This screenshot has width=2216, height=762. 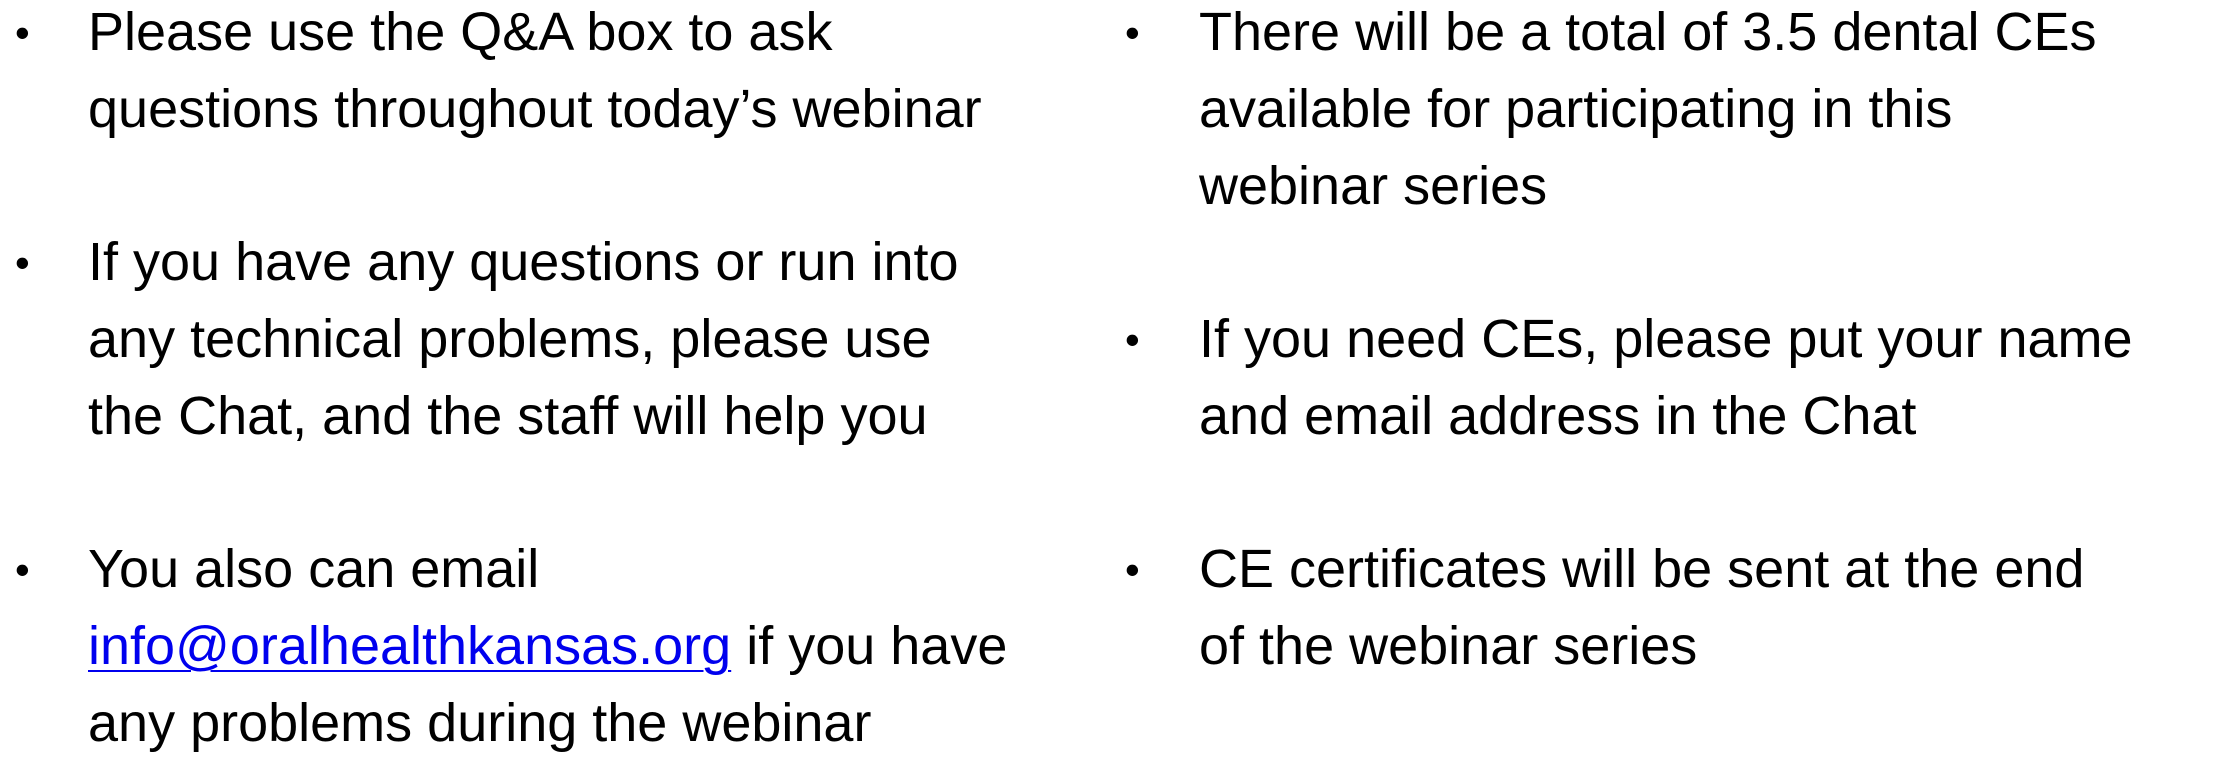 I want to click on bullet-line: questions throughout today’s webinar, so click(x=535, y=109).